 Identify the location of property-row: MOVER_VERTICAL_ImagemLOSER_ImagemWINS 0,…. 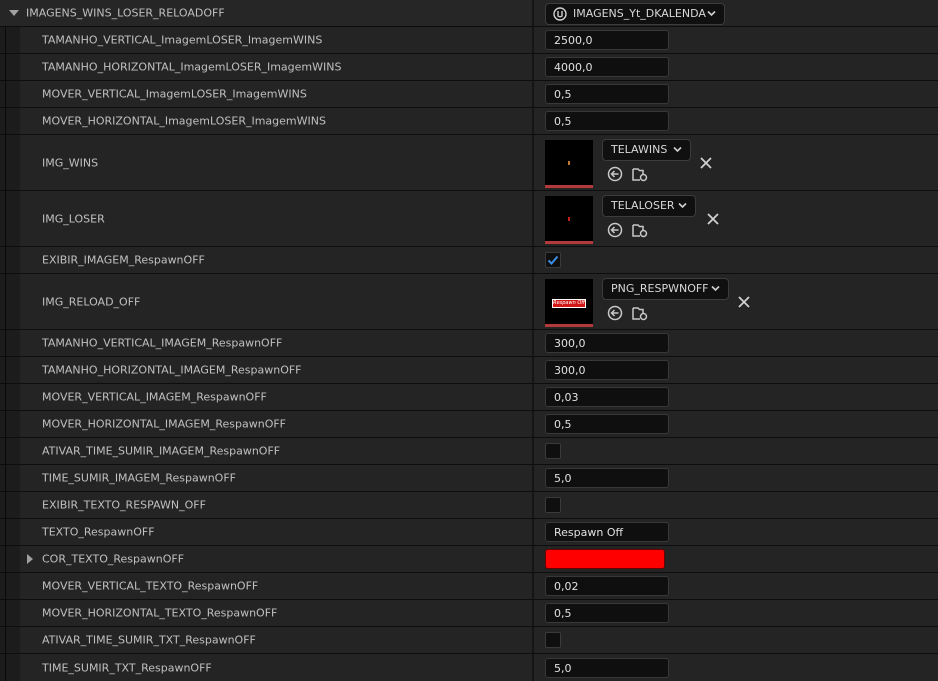
(469, 94).